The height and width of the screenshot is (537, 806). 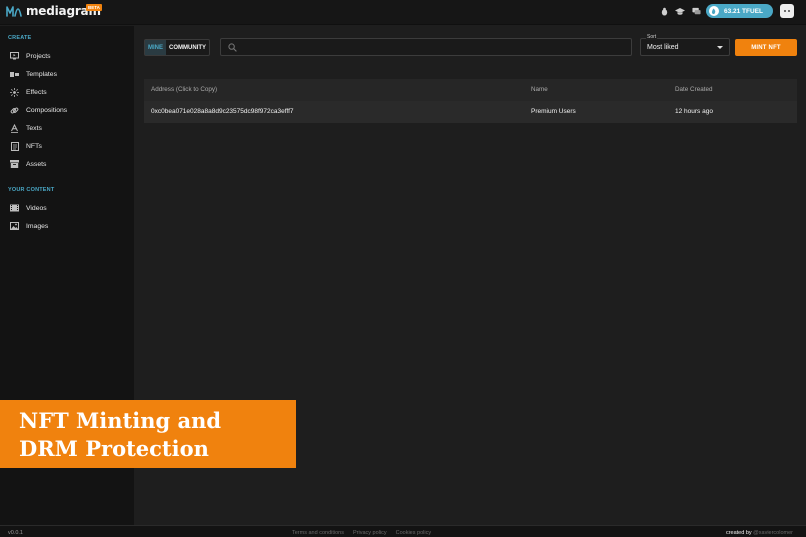 I want to click on credit-label: created by, so click(x=738, y=533).